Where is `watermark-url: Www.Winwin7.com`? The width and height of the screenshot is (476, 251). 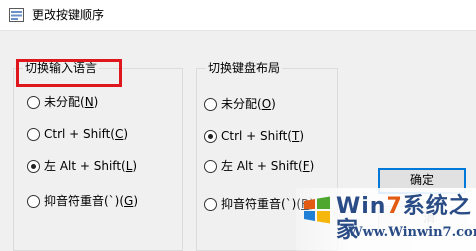 watermark-url: Www.Winwin7.com is located at coordinates (412, 232).